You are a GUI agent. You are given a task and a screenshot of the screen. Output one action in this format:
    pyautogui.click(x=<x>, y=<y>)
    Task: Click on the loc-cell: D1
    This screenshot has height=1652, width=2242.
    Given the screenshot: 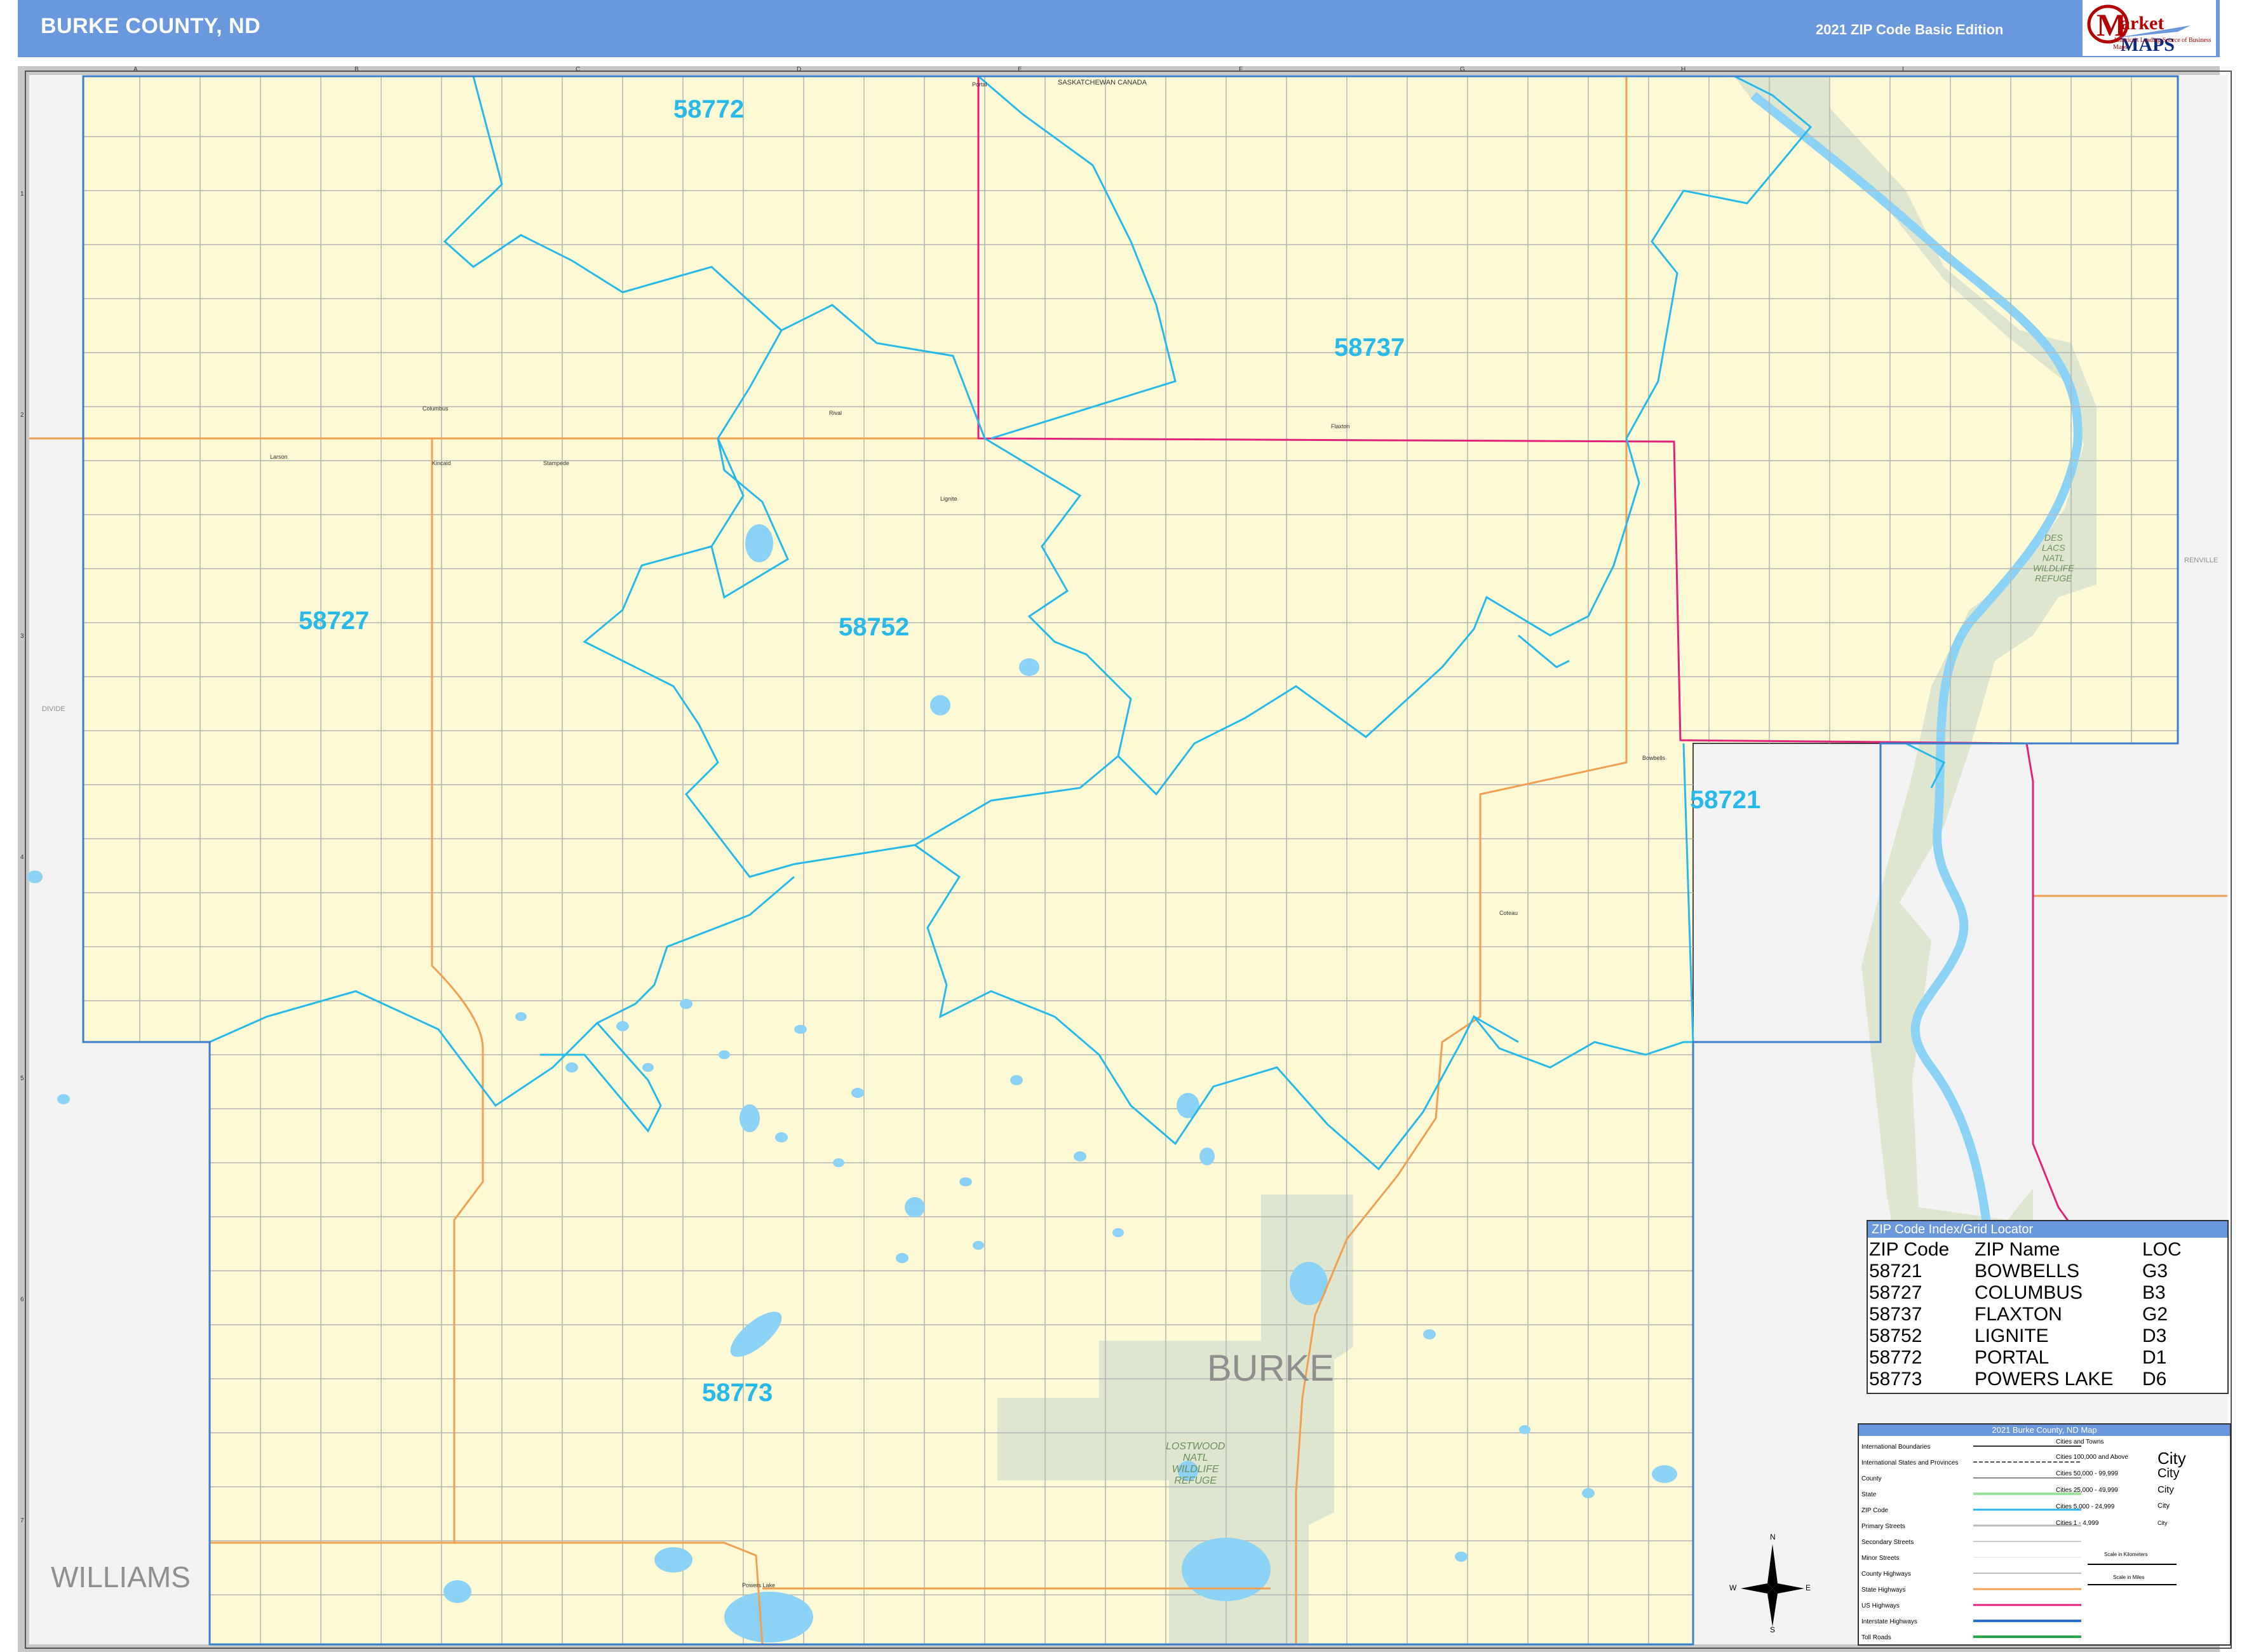 What is the action you would take?
    pyautogui.click(x=2154, y=1357)
    